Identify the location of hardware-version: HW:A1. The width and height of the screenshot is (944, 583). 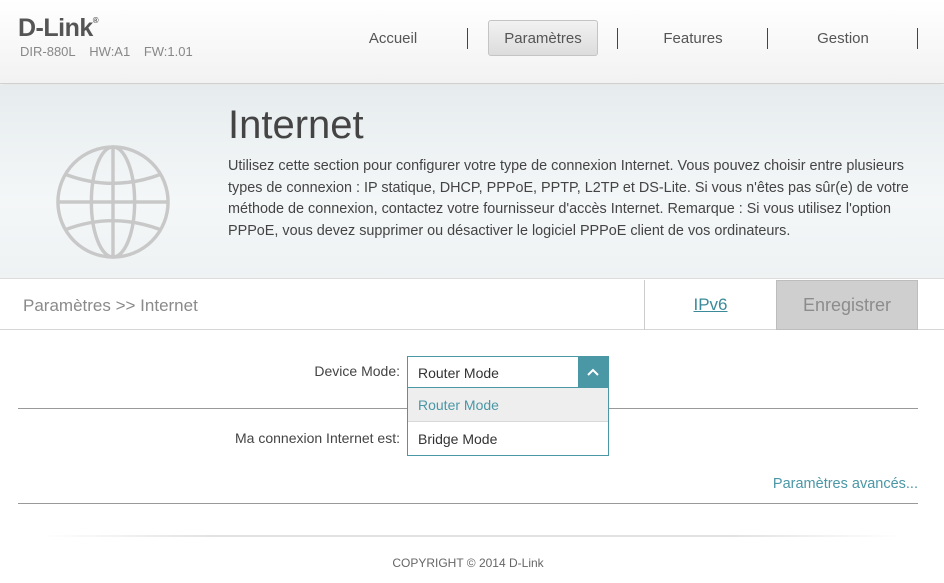
(110, 51).